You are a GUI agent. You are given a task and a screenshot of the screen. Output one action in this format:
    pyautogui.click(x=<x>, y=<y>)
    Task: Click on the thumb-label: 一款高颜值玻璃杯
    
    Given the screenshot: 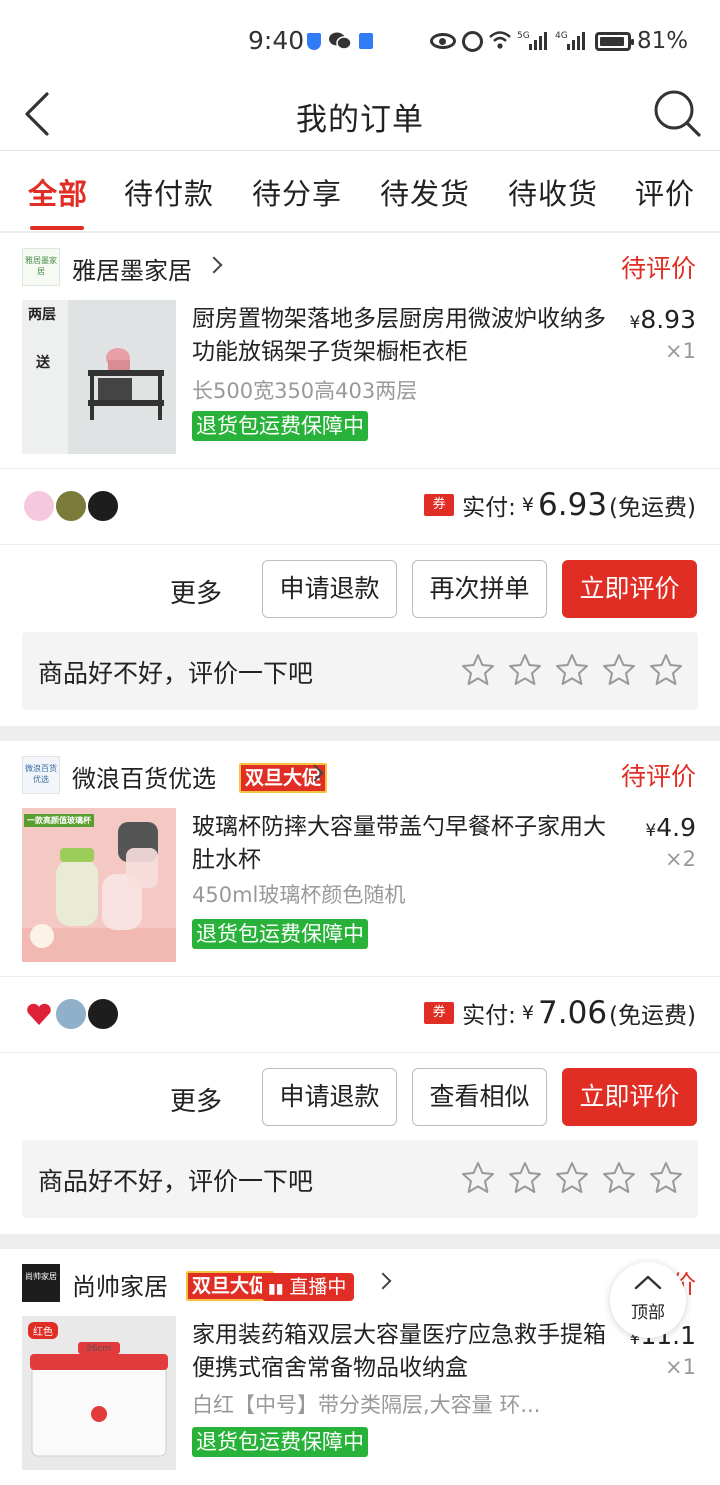 What is the action you would take?
    pyautogui.click(x=59, y=820)
    